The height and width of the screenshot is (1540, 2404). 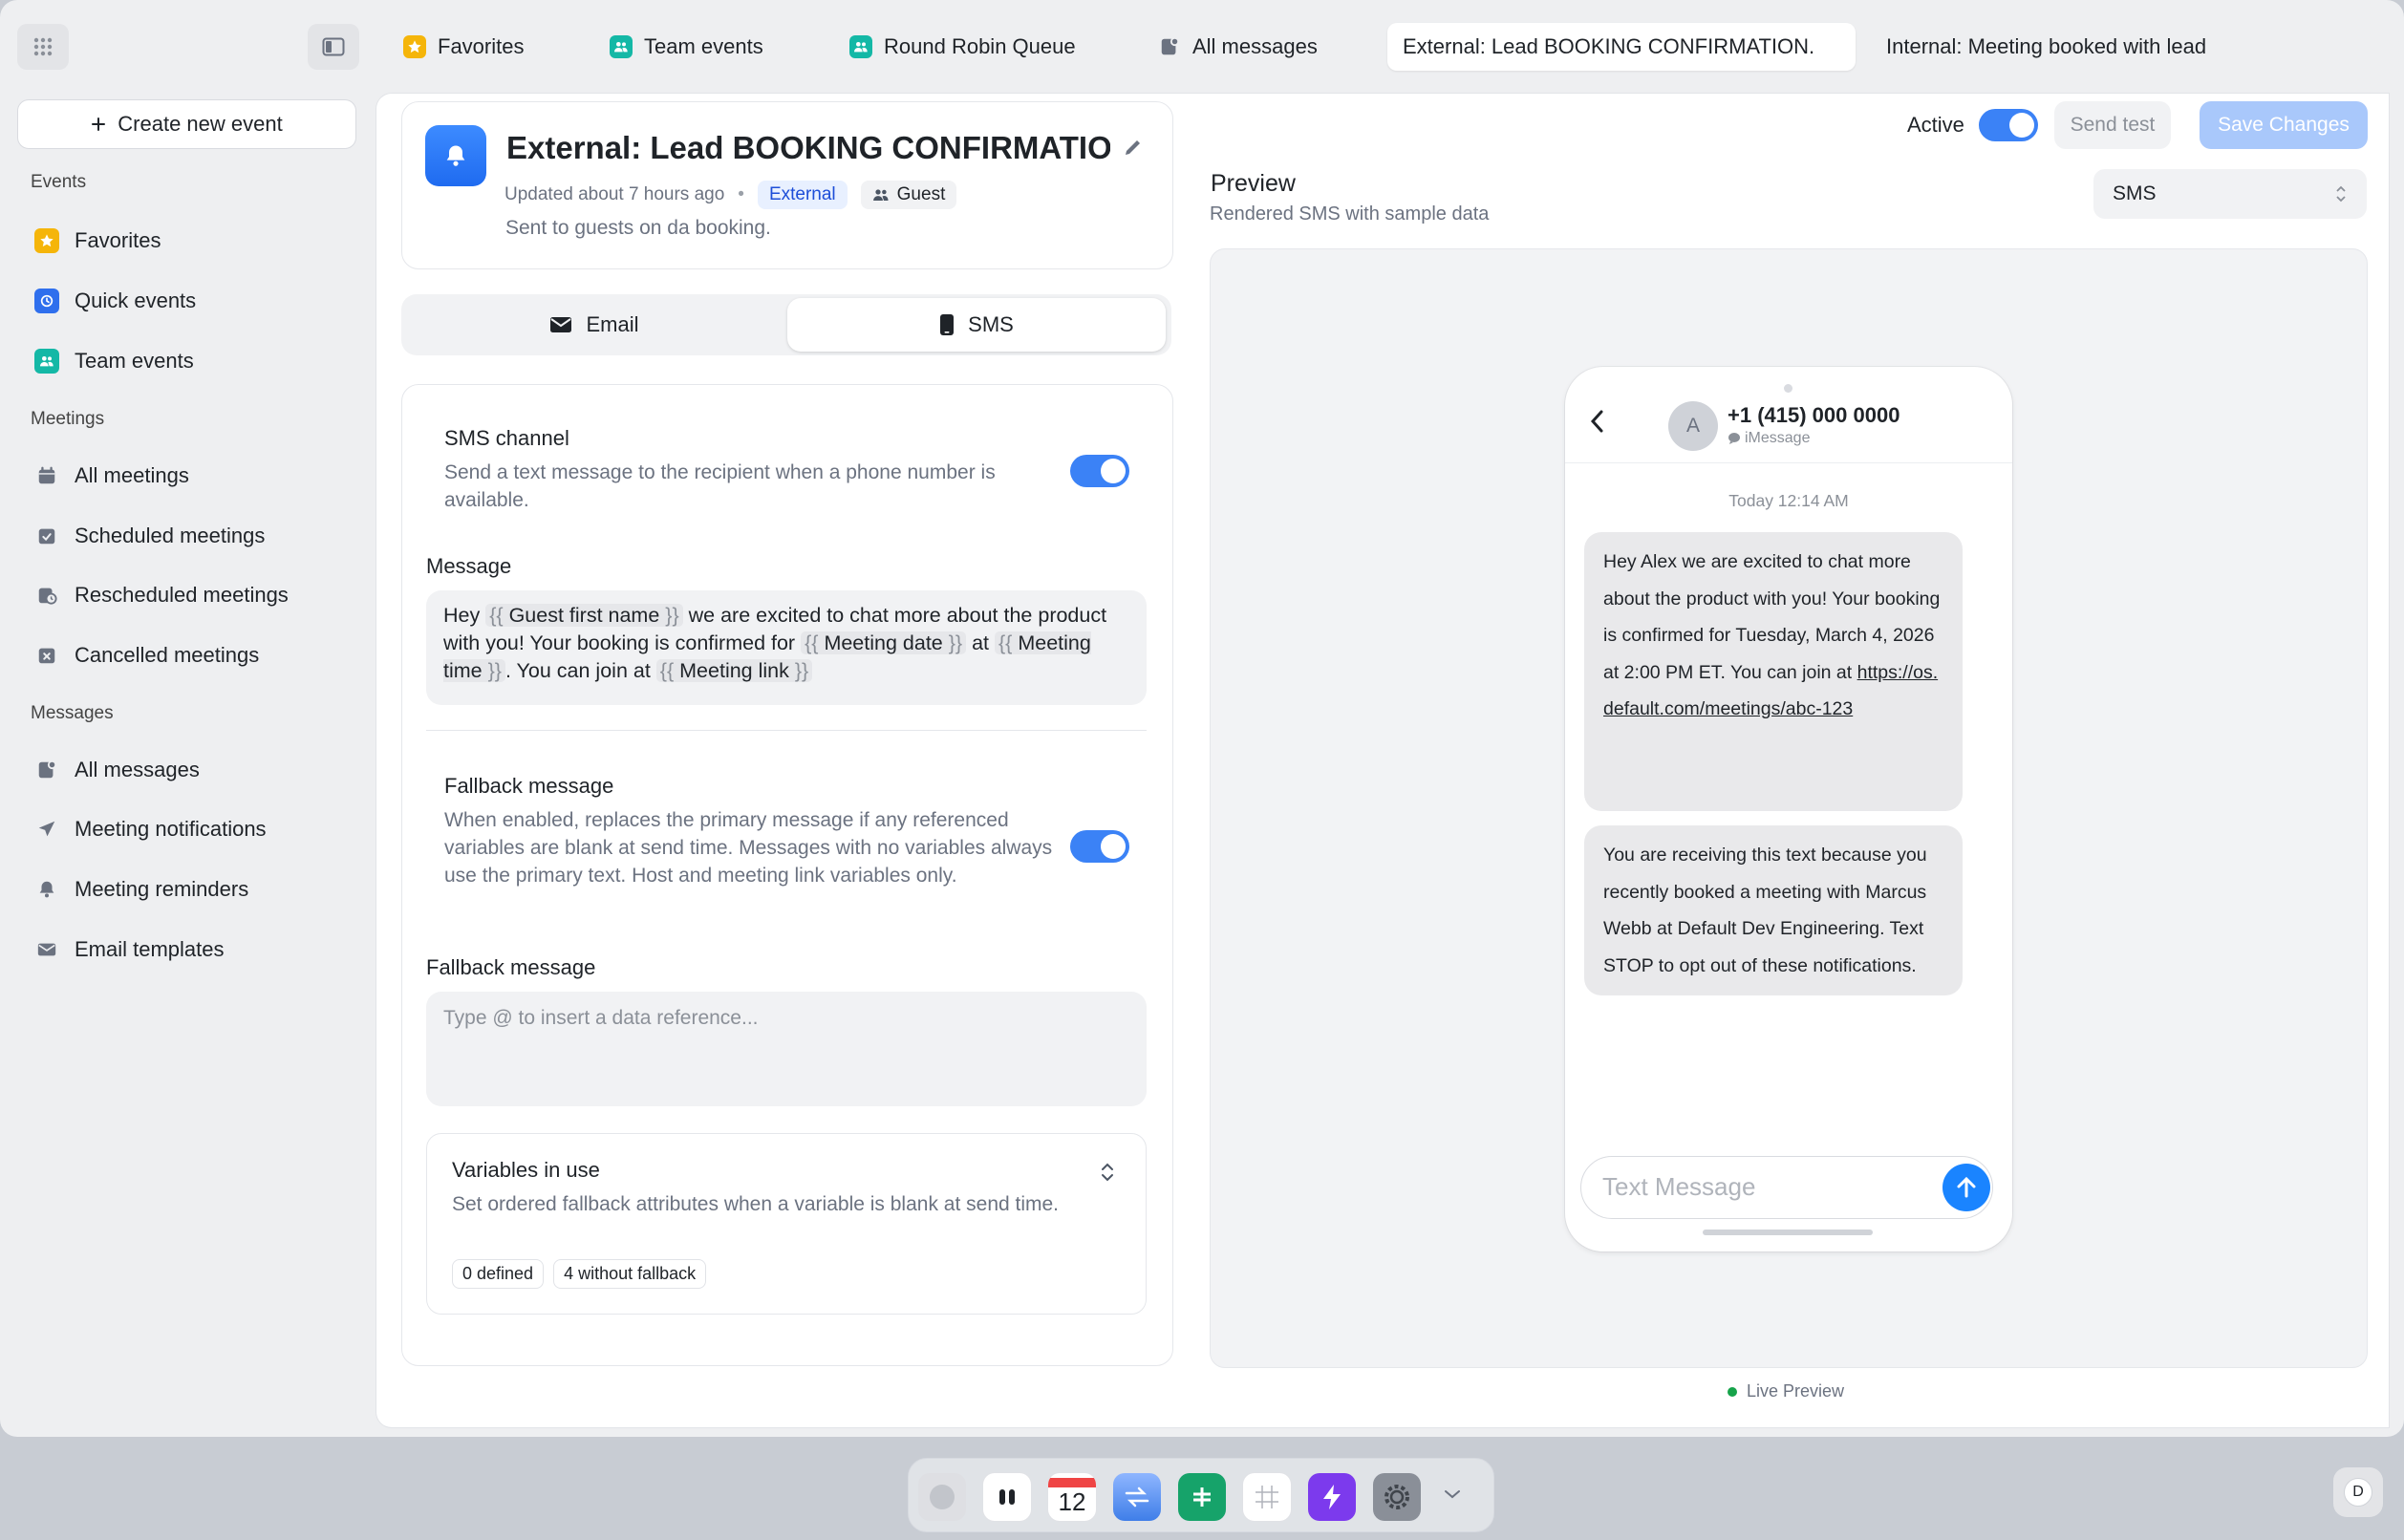 I want to click on tab-all-messages: All messages, so click(x=1238, y=47).